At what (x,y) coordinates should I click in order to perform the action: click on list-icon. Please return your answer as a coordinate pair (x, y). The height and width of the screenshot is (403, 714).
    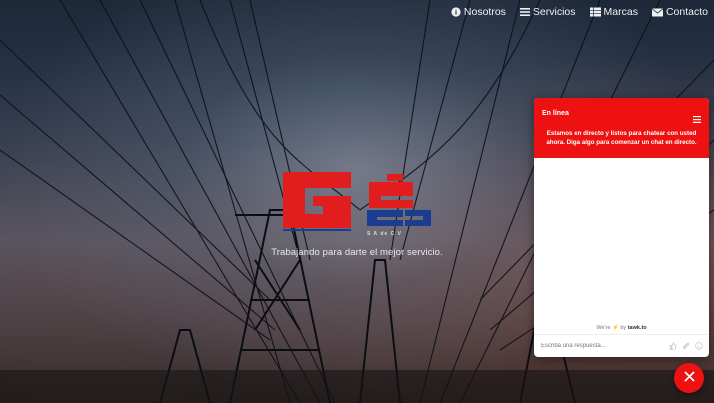
    Looking at the image, I should click on (524, 12).